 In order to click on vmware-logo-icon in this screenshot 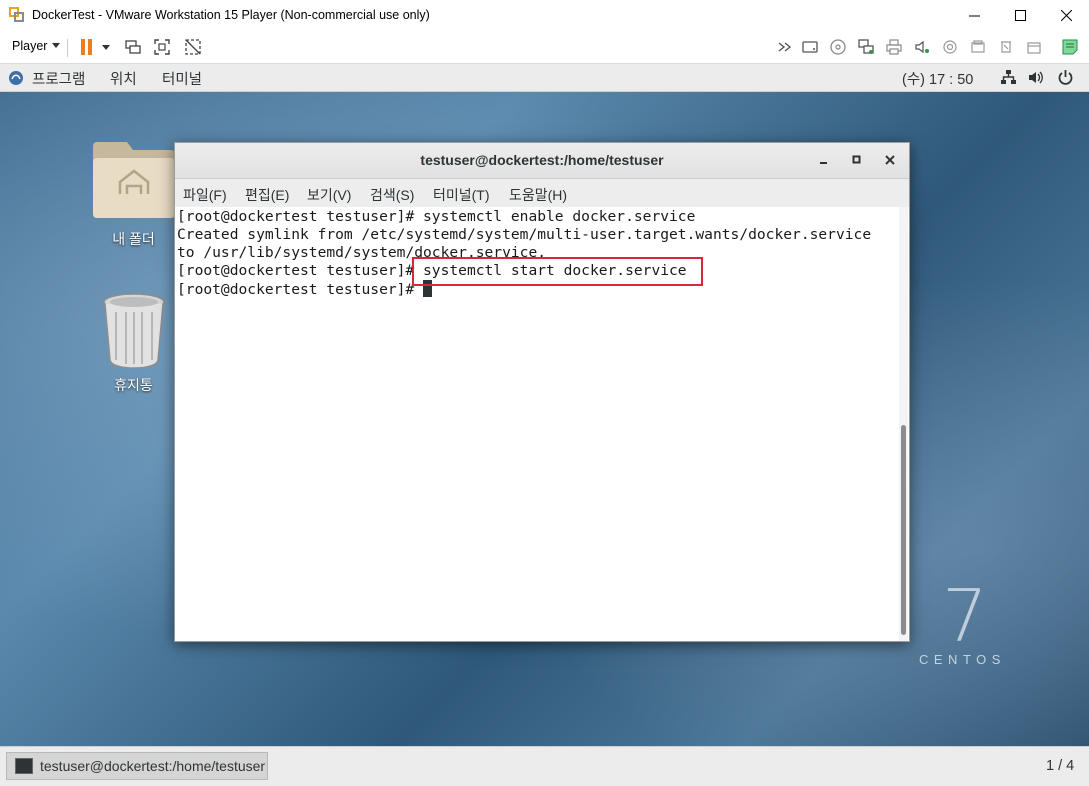, I will do `click(16, 14)`.